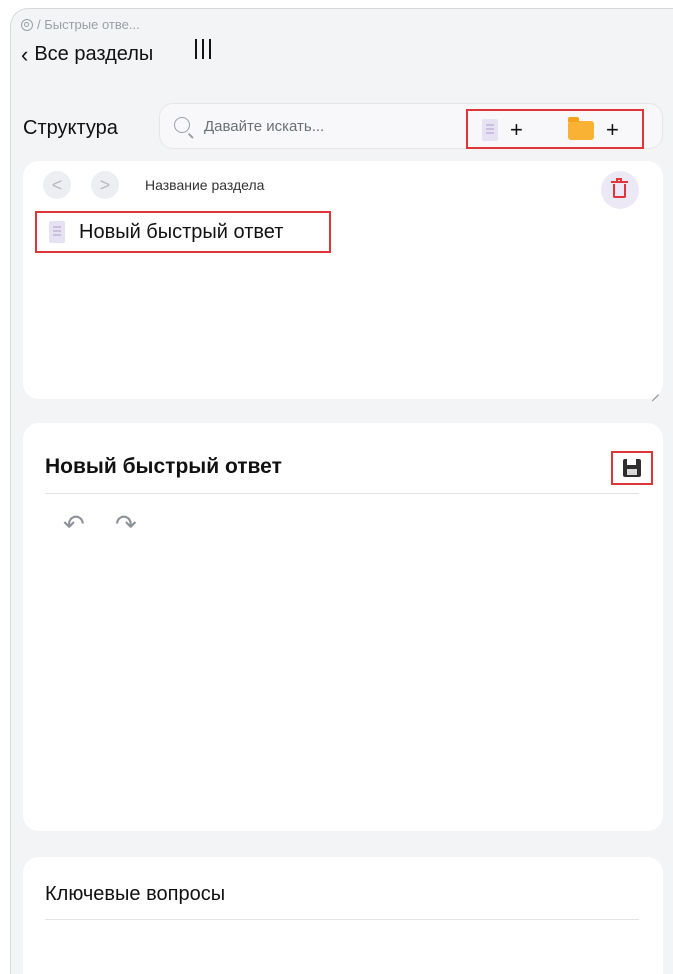 This screenshot has height=974, width=673. I want to click on chevron-left-icon: ‹, so click(25, 54).